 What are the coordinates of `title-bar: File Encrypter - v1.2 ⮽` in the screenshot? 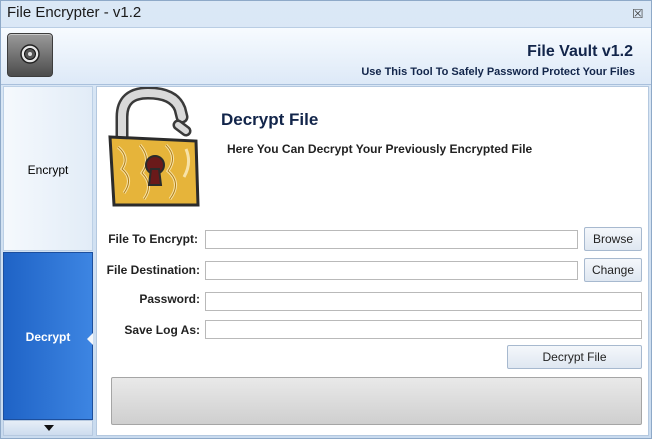 It's located at (326, 14).